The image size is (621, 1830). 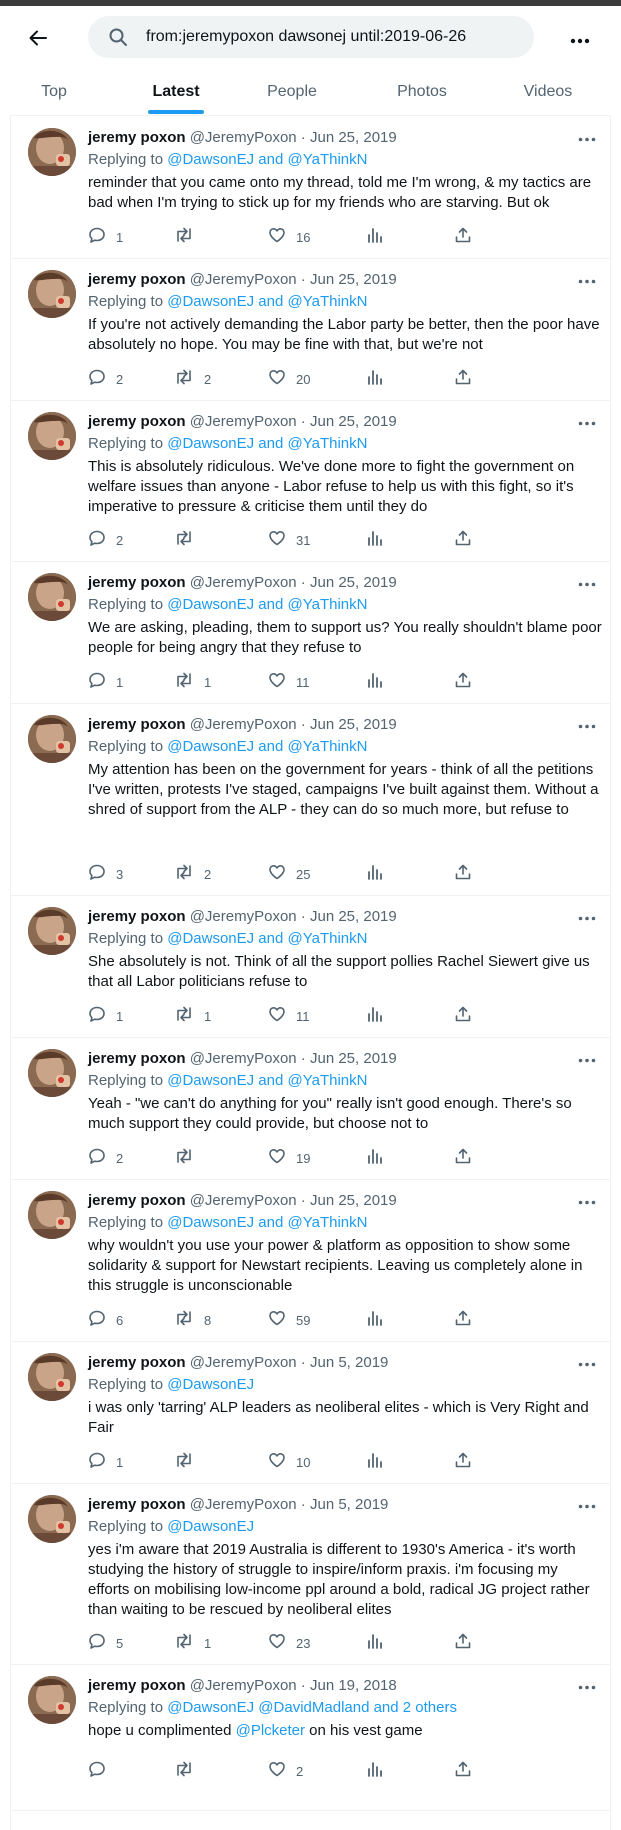 I want to click on like-button: 23, so click(x=289, y=1643).